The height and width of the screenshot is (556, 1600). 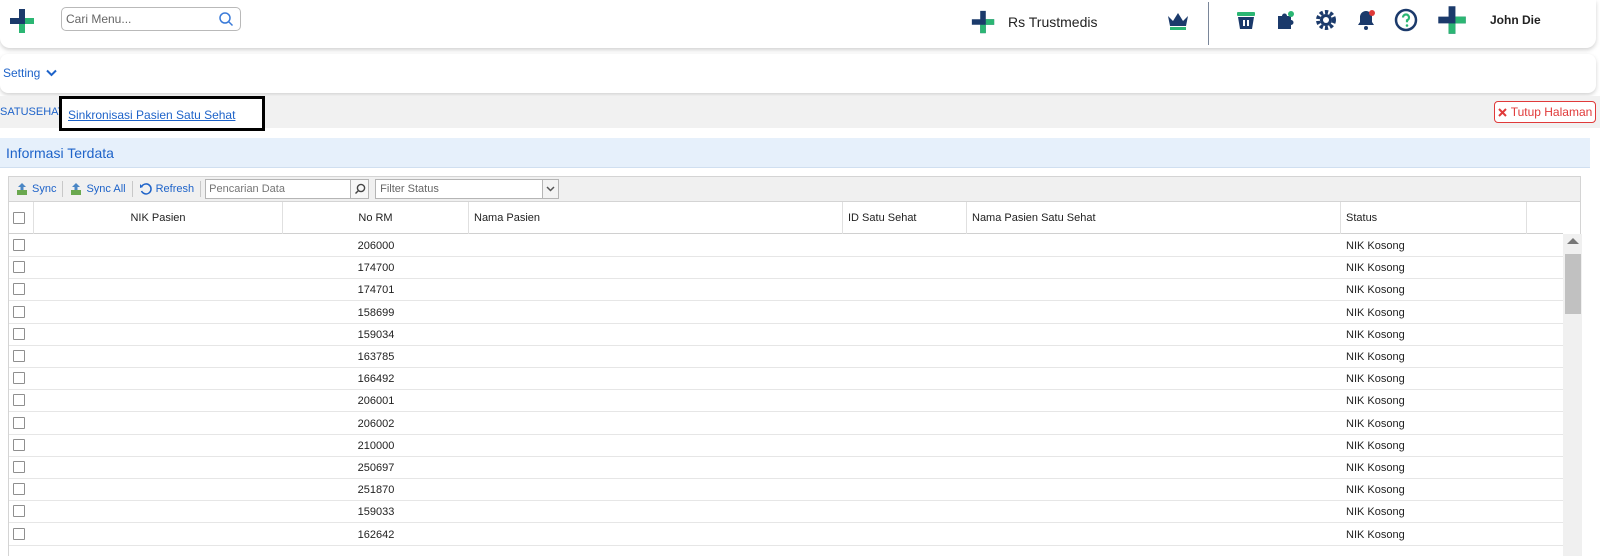 What do you see at coordinates (786, 535) in the screenshot?
I see `table-row: 162642 NIK Kosong` at bounding box center [786, 535].